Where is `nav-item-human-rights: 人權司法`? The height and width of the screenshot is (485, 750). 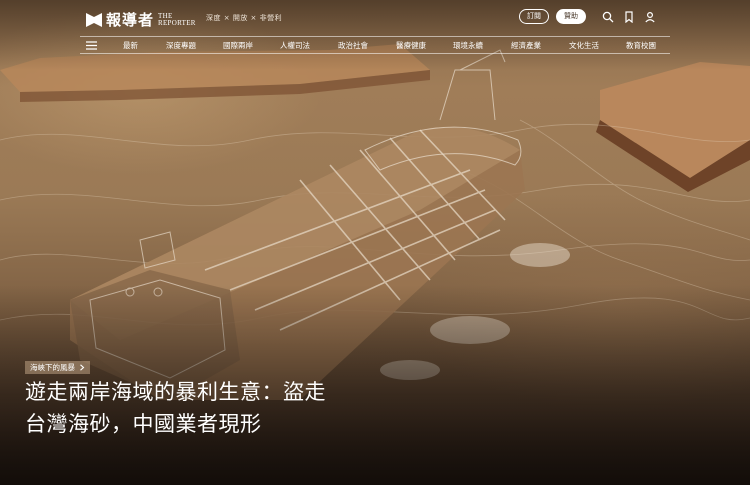
nav-item-human-rights: 人權司法 is located at coordinates (295, 45).